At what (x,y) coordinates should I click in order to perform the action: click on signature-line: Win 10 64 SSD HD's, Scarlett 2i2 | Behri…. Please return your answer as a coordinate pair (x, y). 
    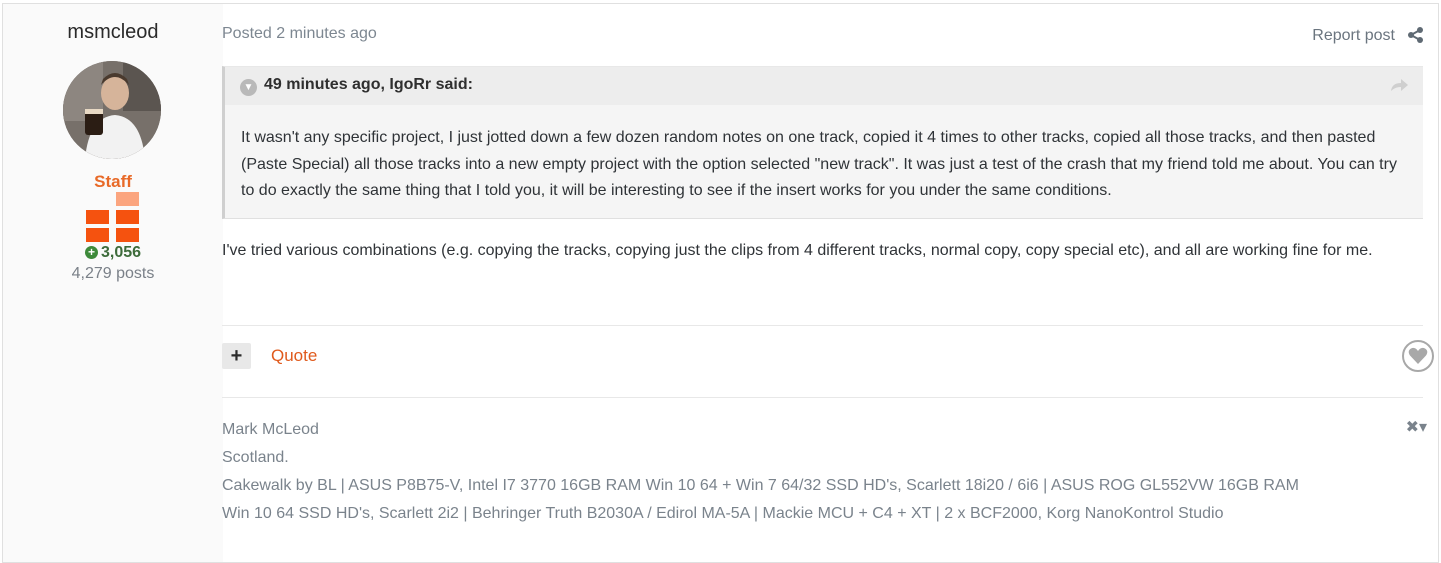
    Looking at the image, I should click on (723, 513).